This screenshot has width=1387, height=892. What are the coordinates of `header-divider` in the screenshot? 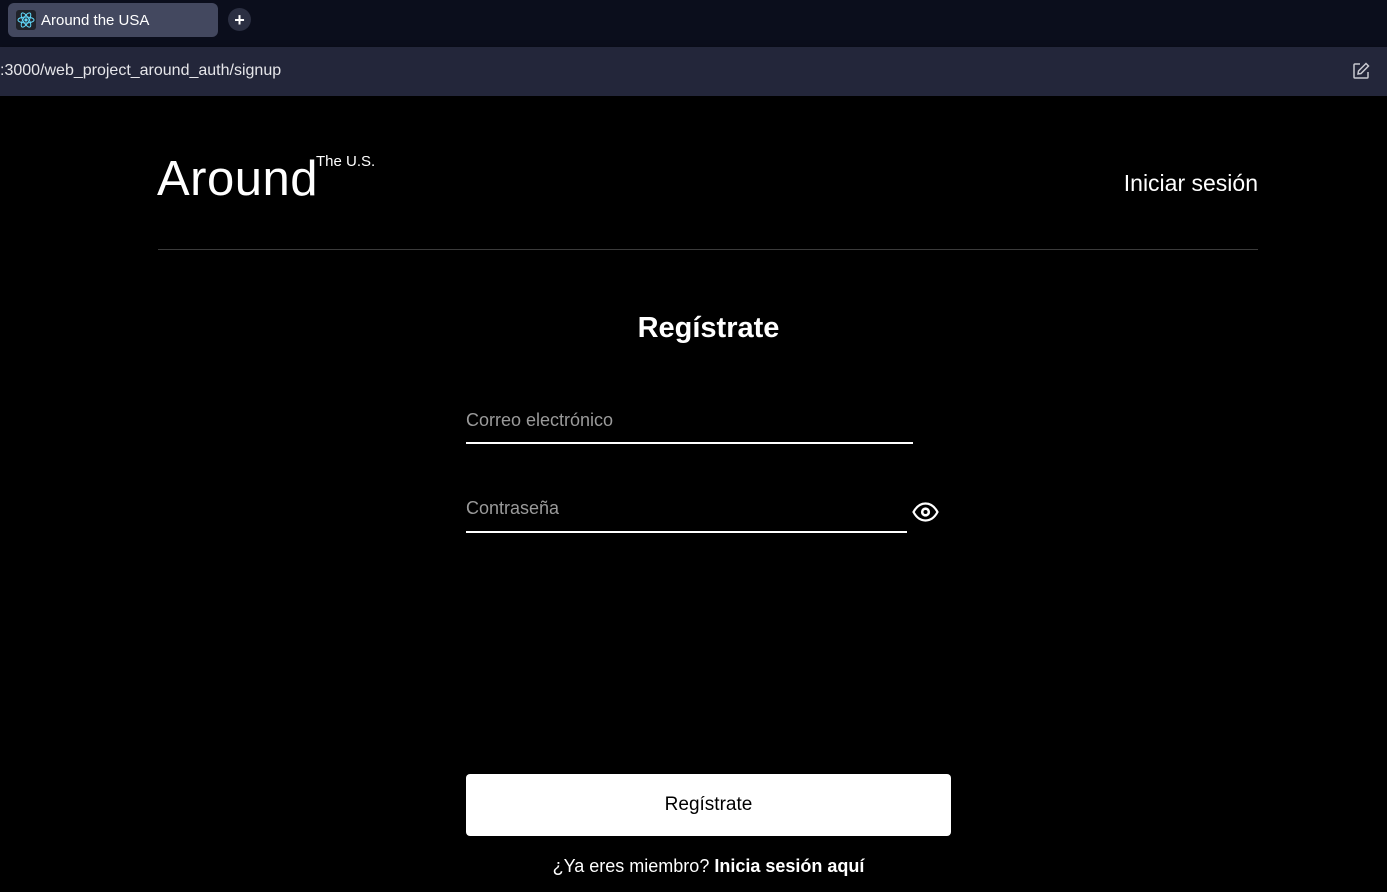 It's located at (708, 249).